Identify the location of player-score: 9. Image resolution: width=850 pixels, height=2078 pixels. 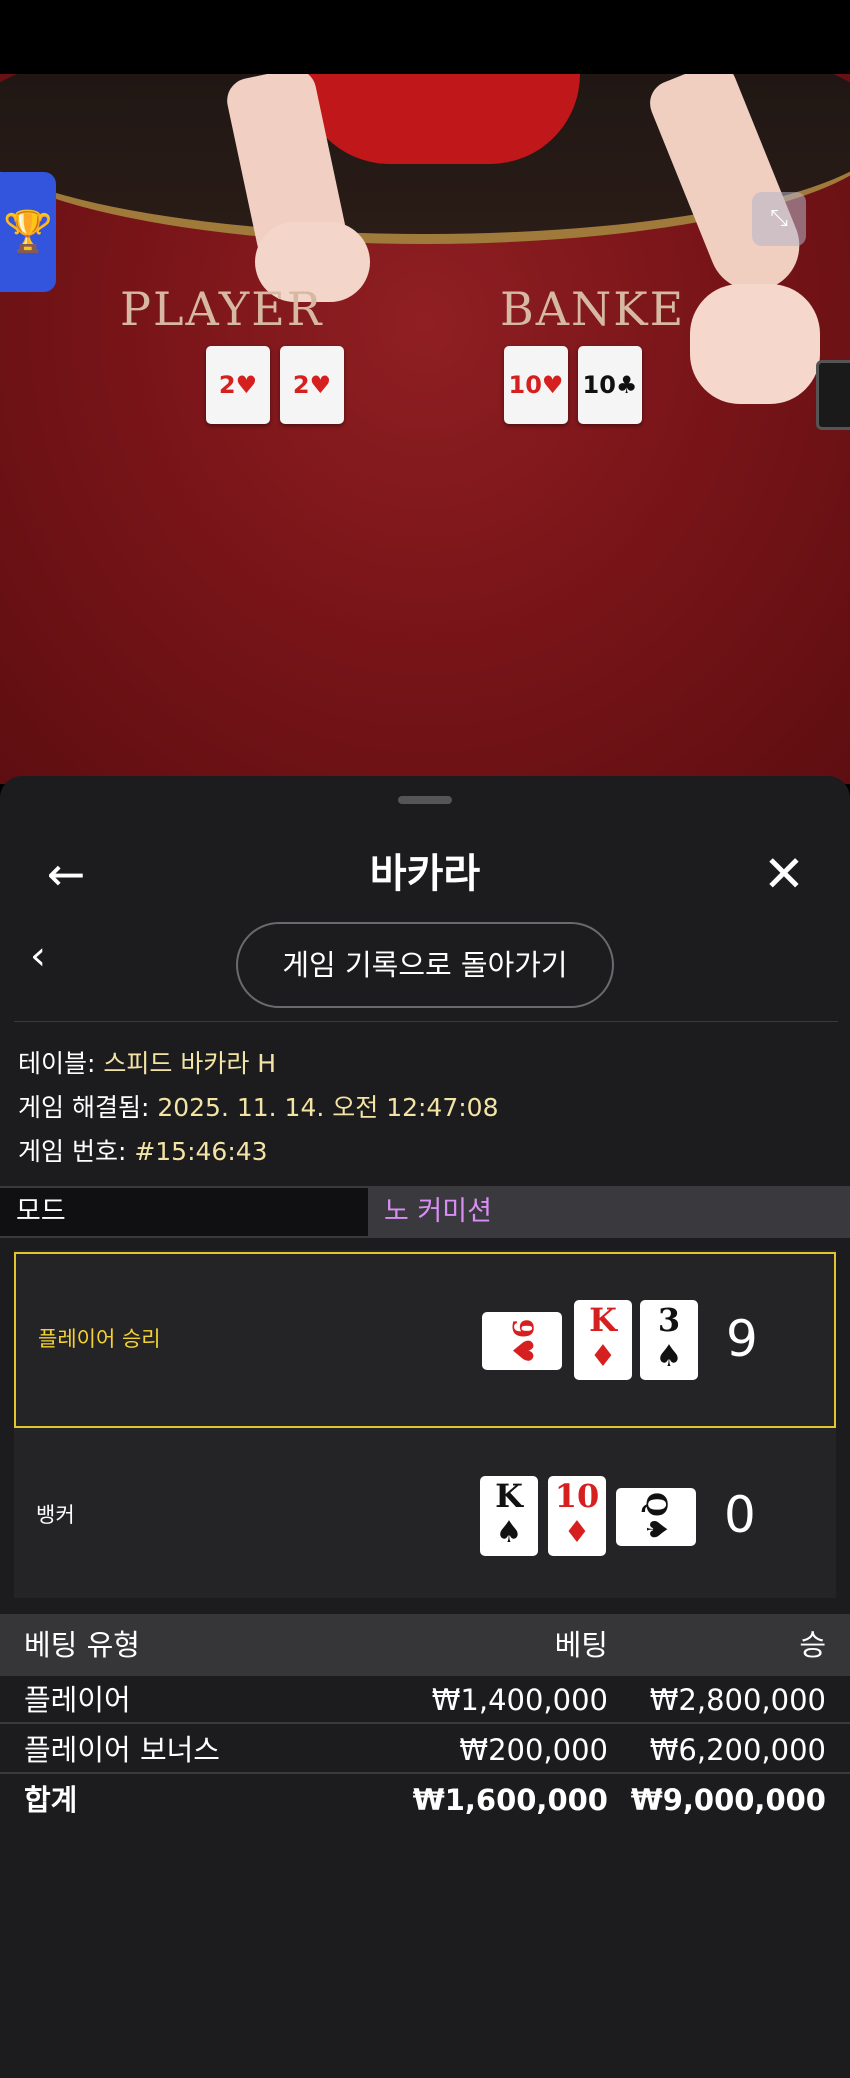
(742, 1339).